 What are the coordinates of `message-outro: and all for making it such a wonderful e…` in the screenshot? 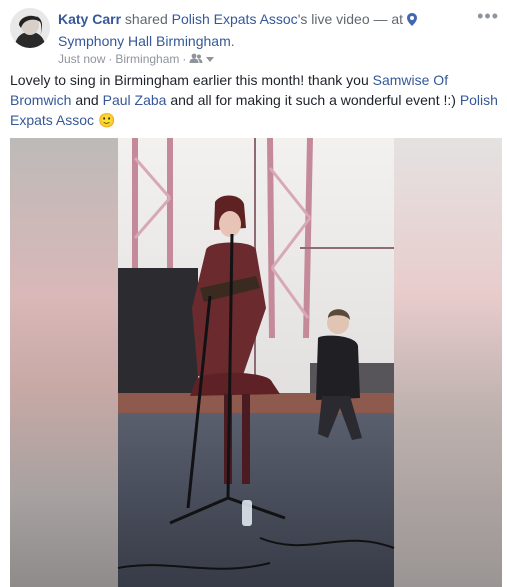 It's located at (313, 100).